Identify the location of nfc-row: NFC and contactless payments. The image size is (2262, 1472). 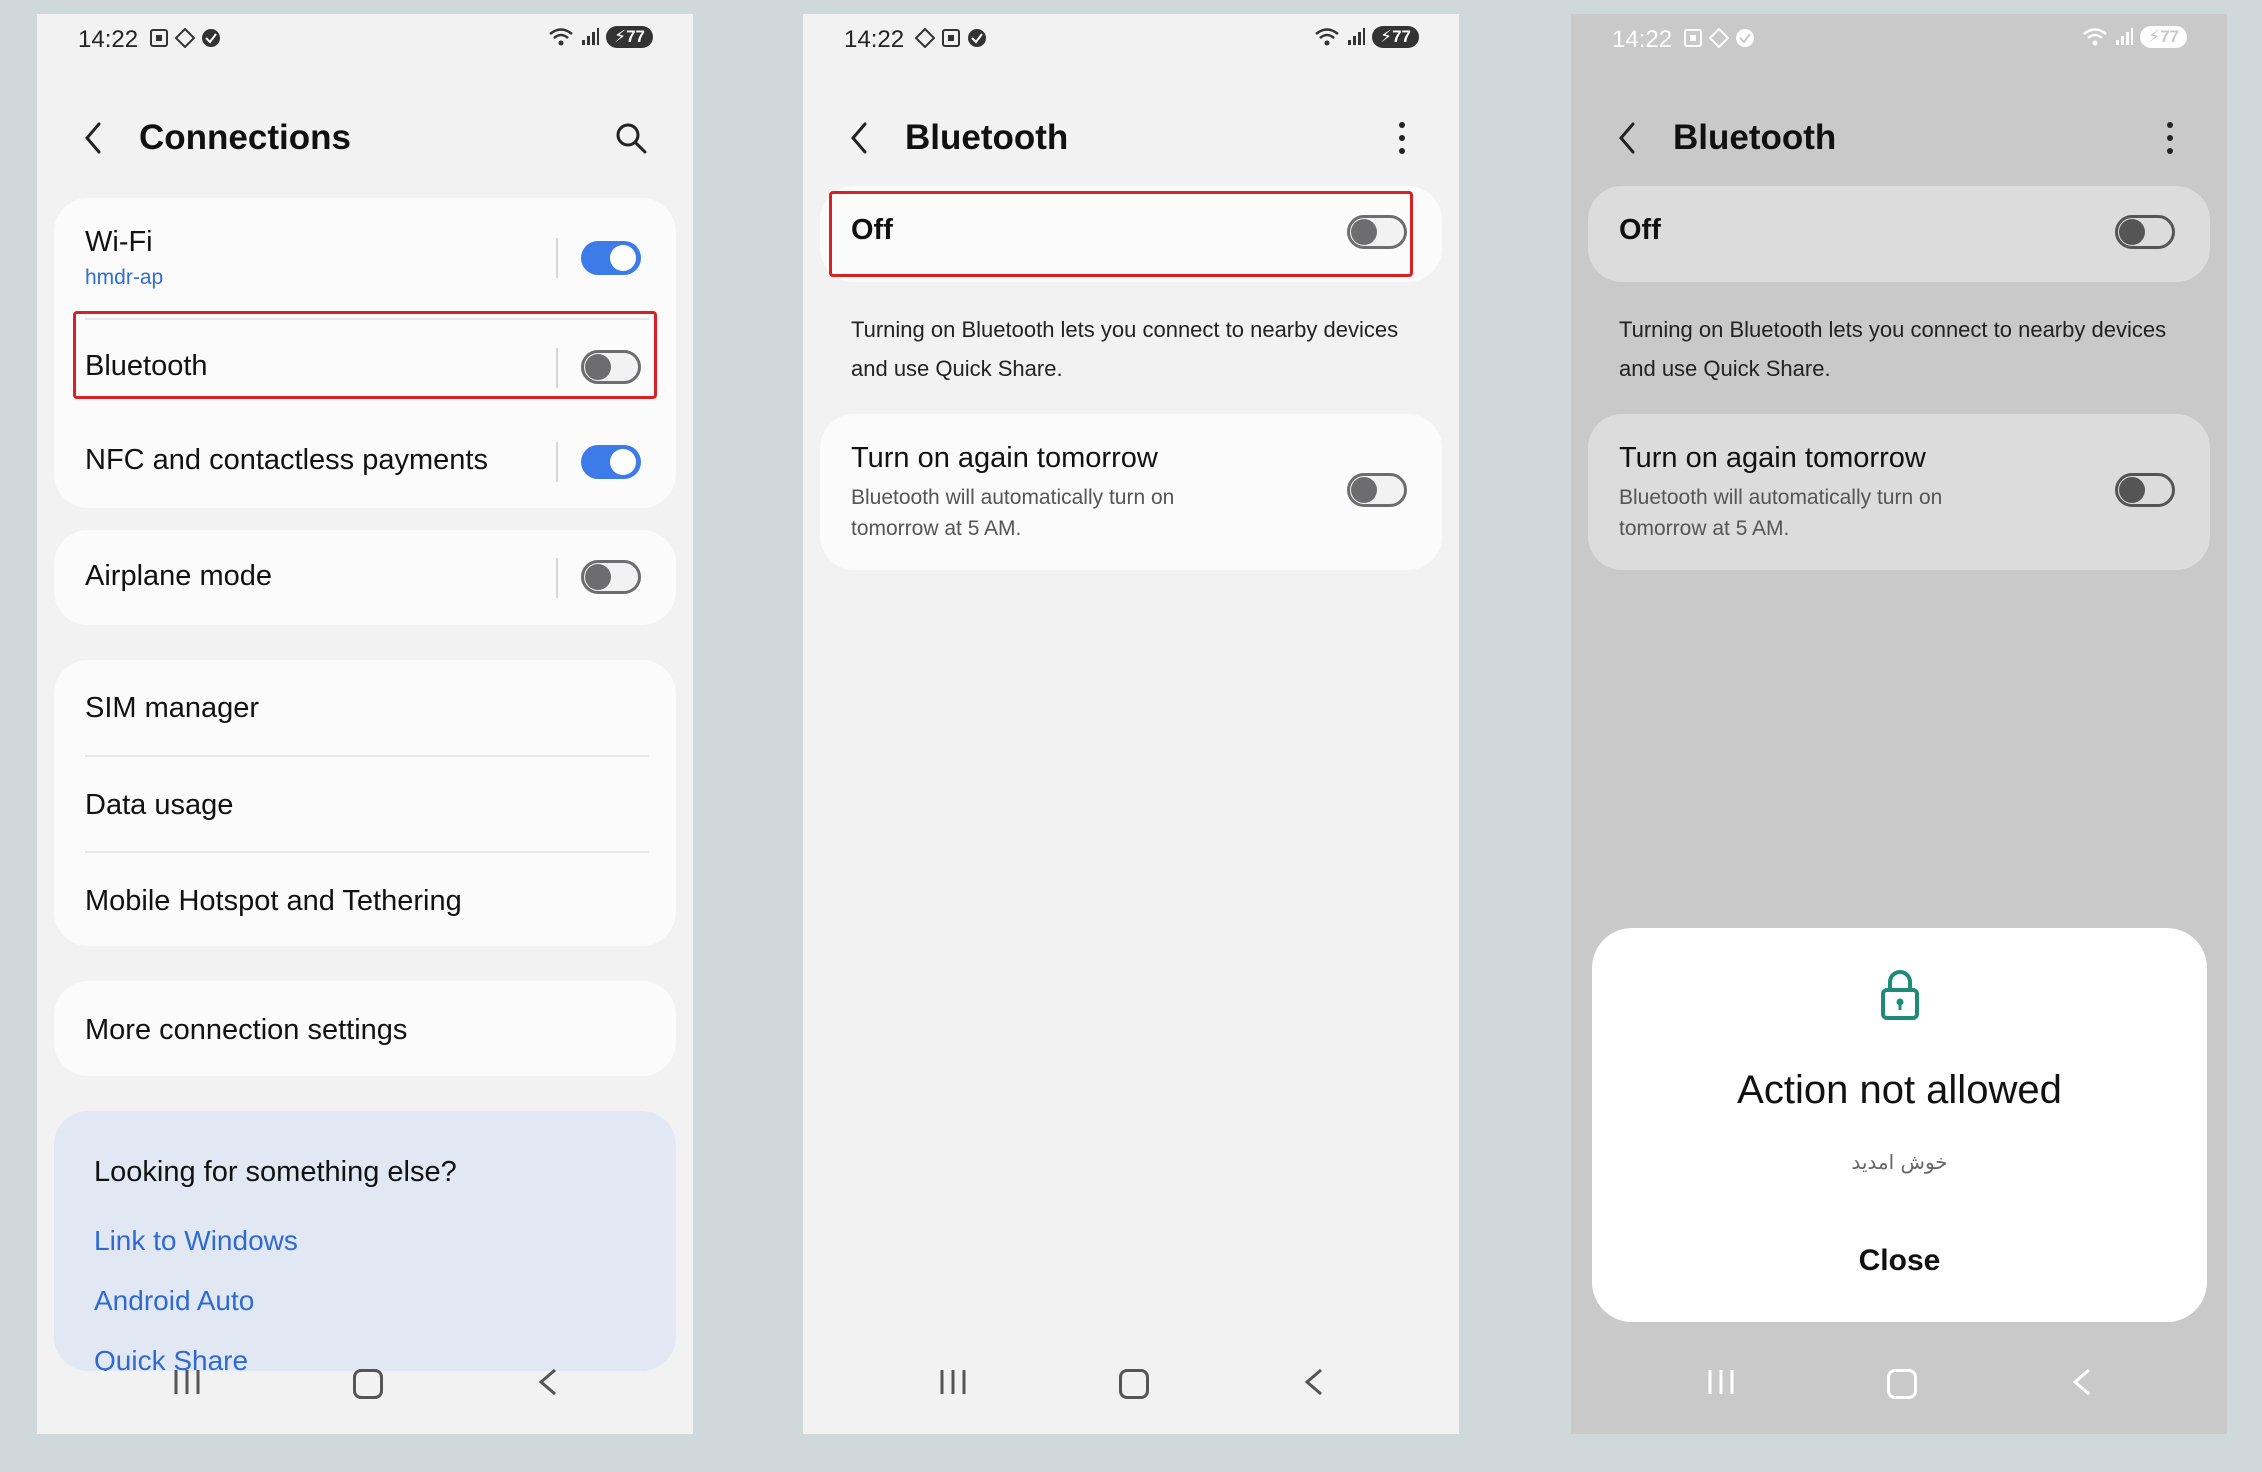
(365, 462).